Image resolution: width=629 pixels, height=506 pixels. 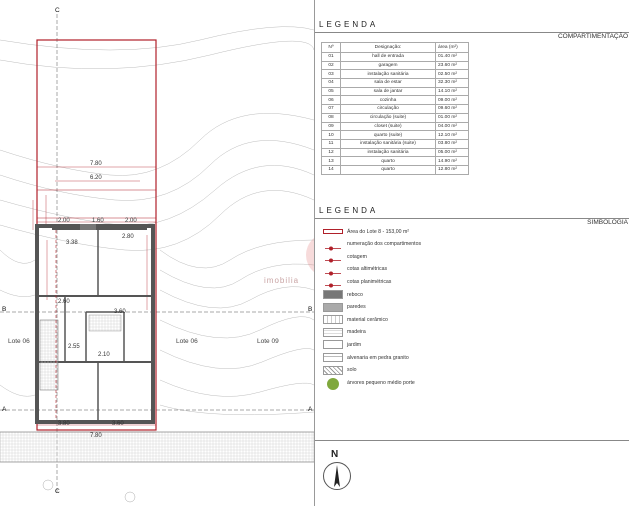 I want to click on stairs, so click(x=49, y=355).